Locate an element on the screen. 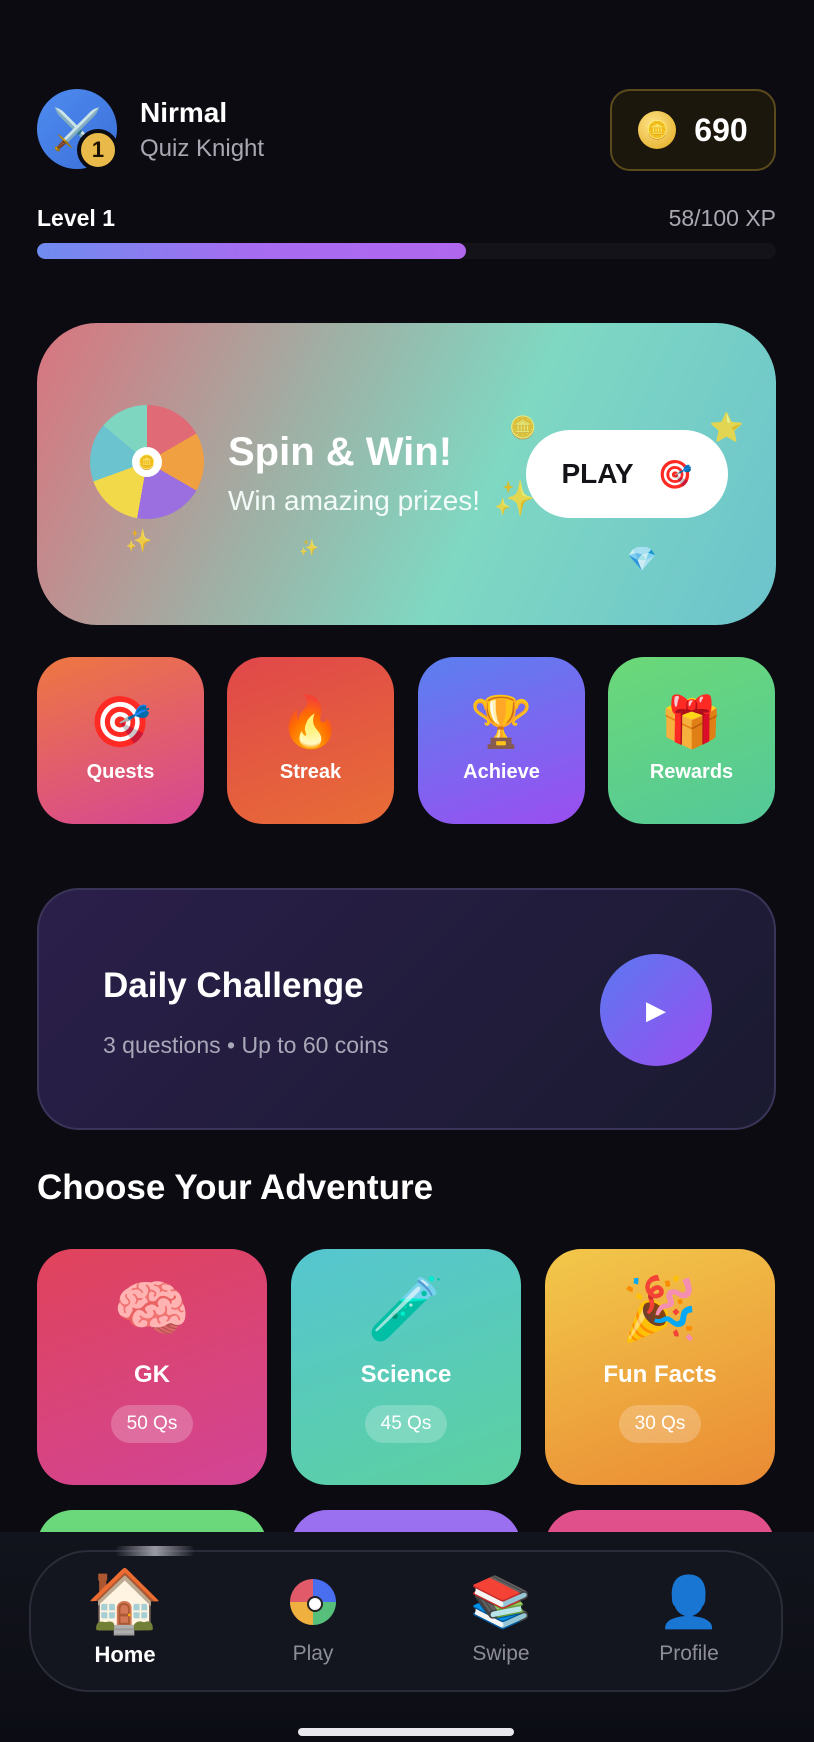  spin-title: Spin & Win! is located at coordinates (340, 452).